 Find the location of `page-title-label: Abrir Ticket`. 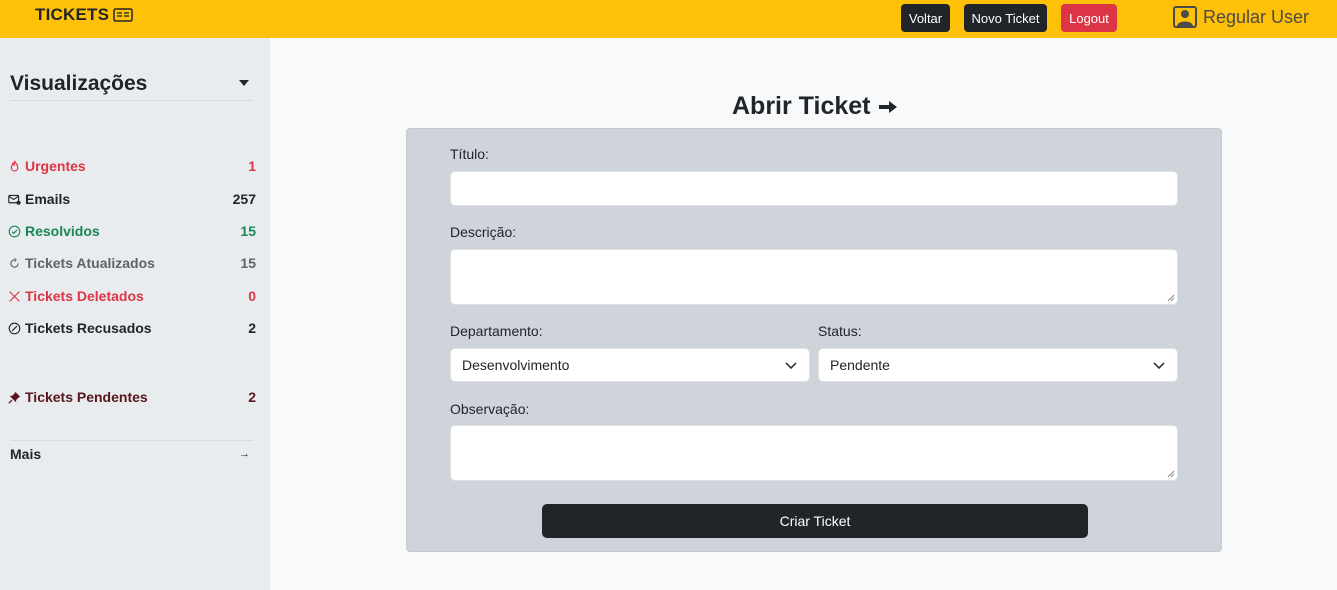

page-title-label: Abrir Ticket is located at coordinates (801, 106).